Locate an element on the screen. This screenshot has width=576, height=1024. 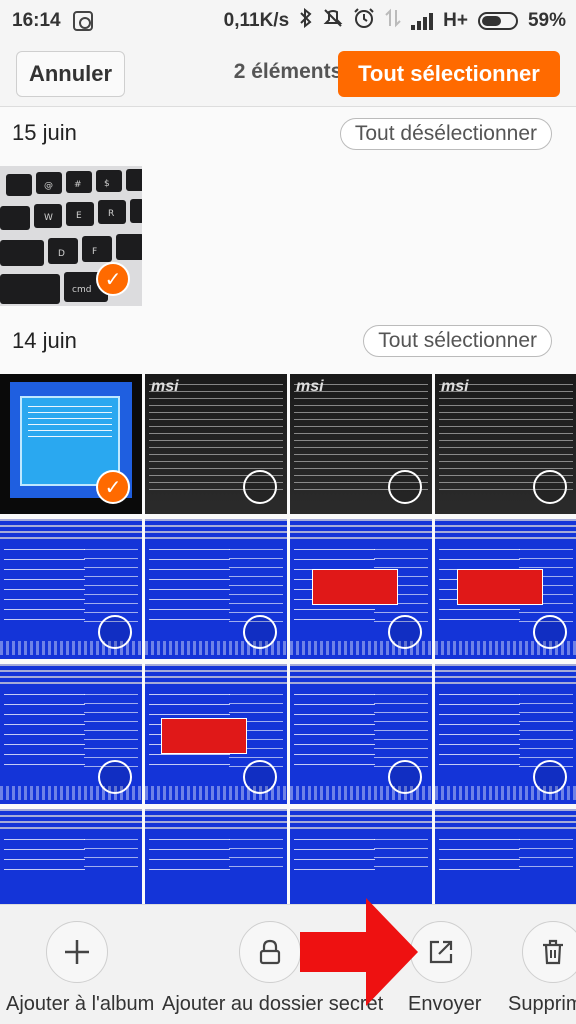
select-all-button: Tout sélectionner is located at coordinates (449, 74).